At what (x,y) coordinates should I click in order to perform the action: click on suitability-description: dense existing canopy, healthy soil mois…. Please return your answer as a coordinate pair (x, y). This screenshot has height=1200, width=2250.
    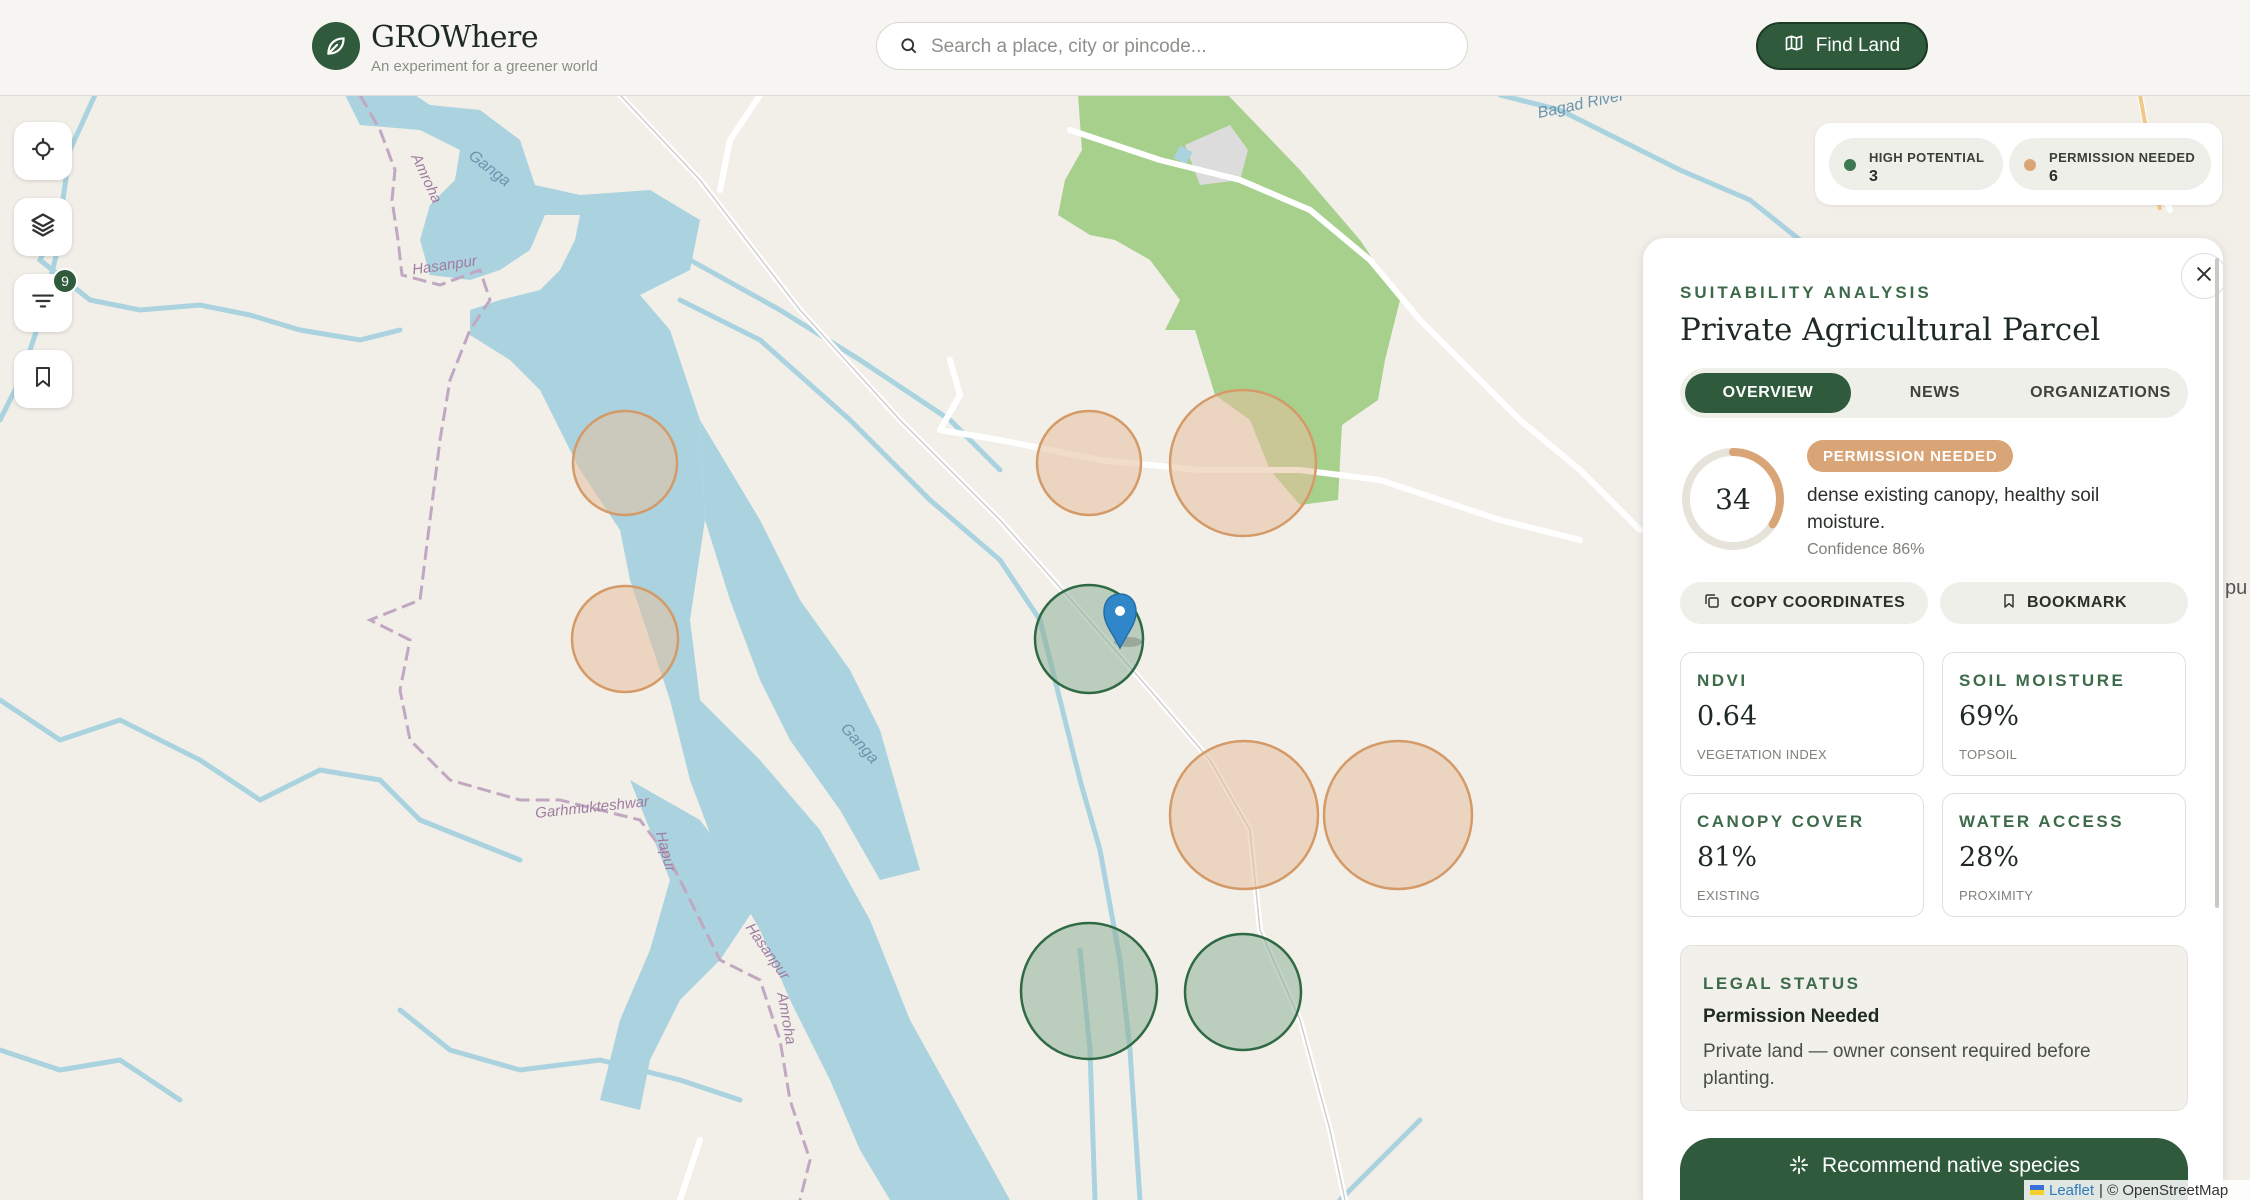
    Looking at the image, I should click on (1953, 509).